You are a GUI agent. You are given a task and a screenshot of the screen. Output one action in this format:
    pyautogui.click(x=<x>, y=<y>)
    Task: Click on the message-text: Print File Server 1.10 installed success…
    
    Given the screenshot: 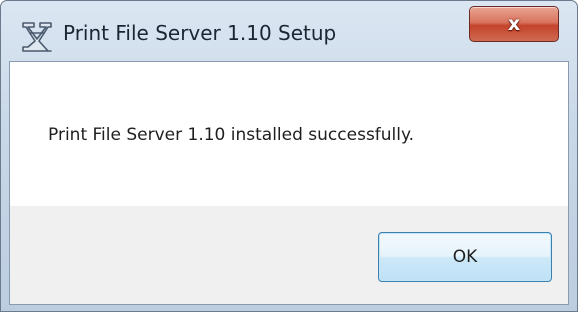 What is the action you would take?
    pyautogui.click(x=231, y=135)
    